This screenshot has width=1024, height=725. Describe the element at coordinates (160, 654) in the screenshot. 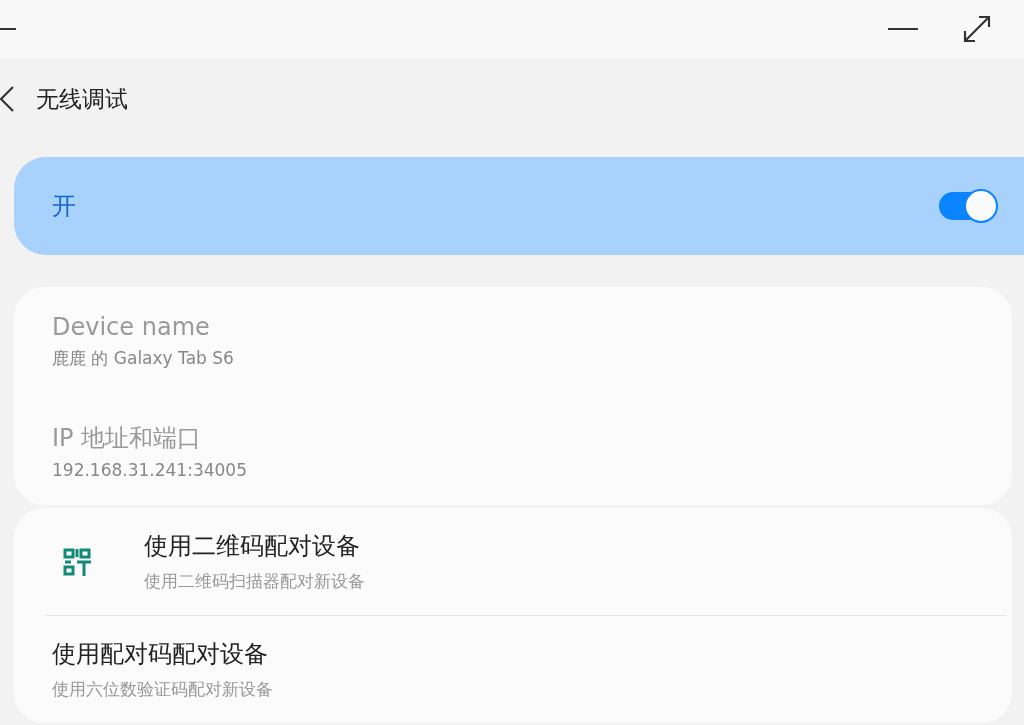

I see `option-title: 使用配对码配对设备` at that location.